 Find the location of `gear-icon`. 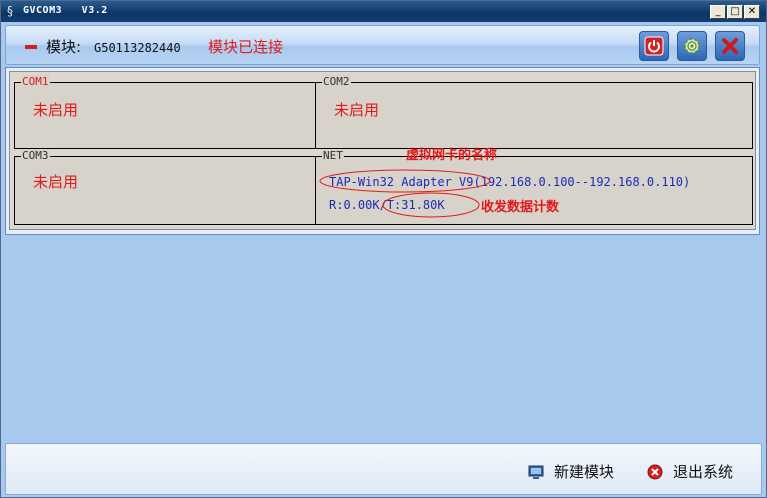

gear-icon is located at coordinates (692, 46).